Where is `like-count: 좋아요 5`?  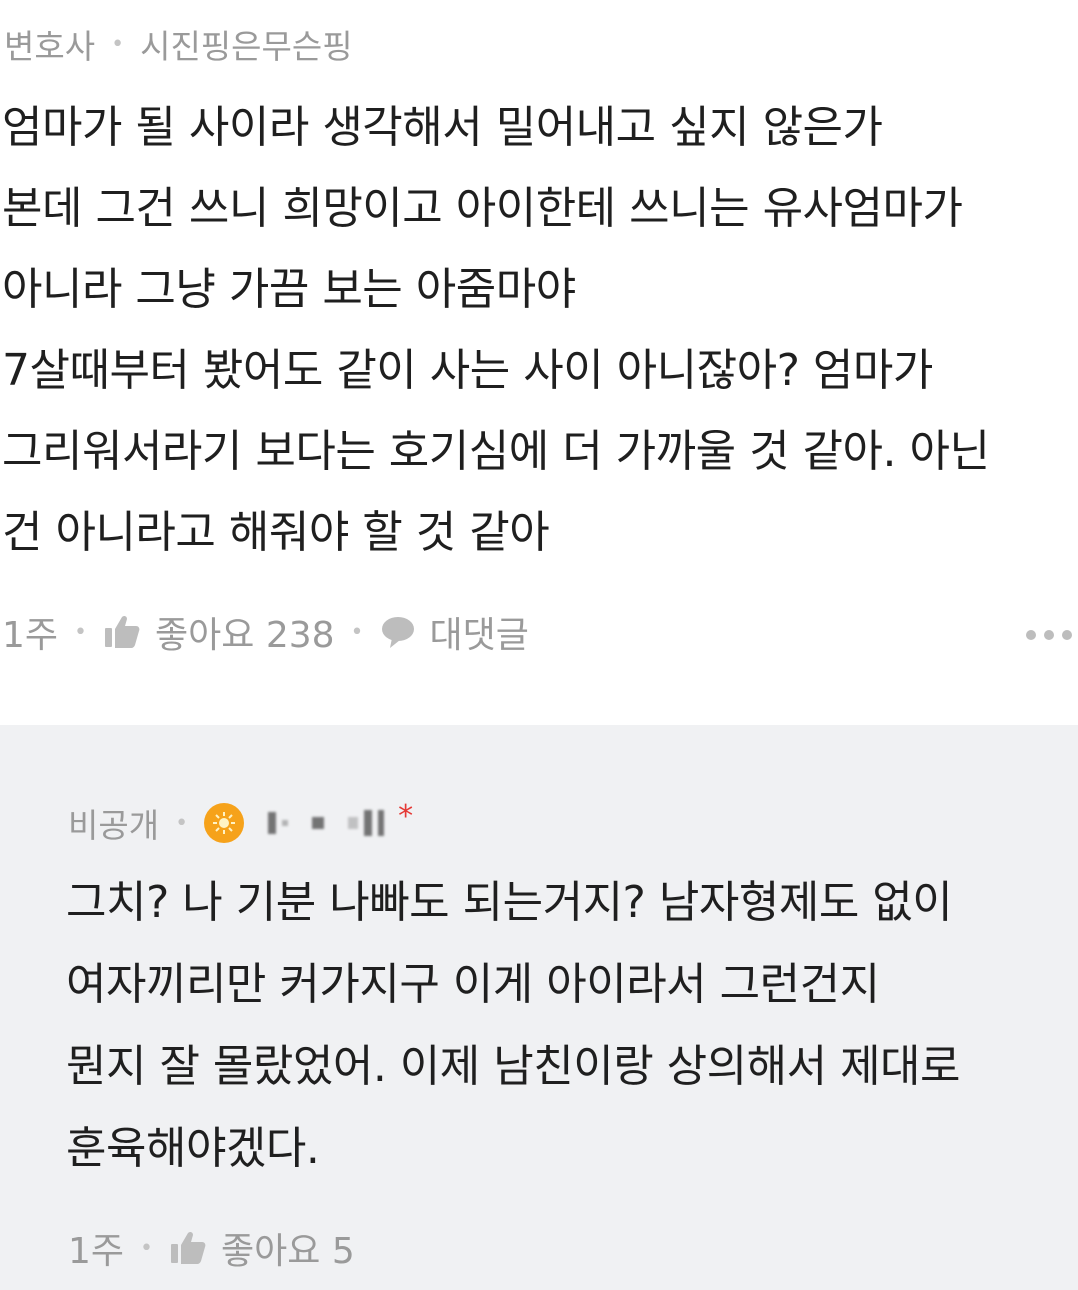
like-count: 좋아요 5 is located at coordinates (288, 1251).